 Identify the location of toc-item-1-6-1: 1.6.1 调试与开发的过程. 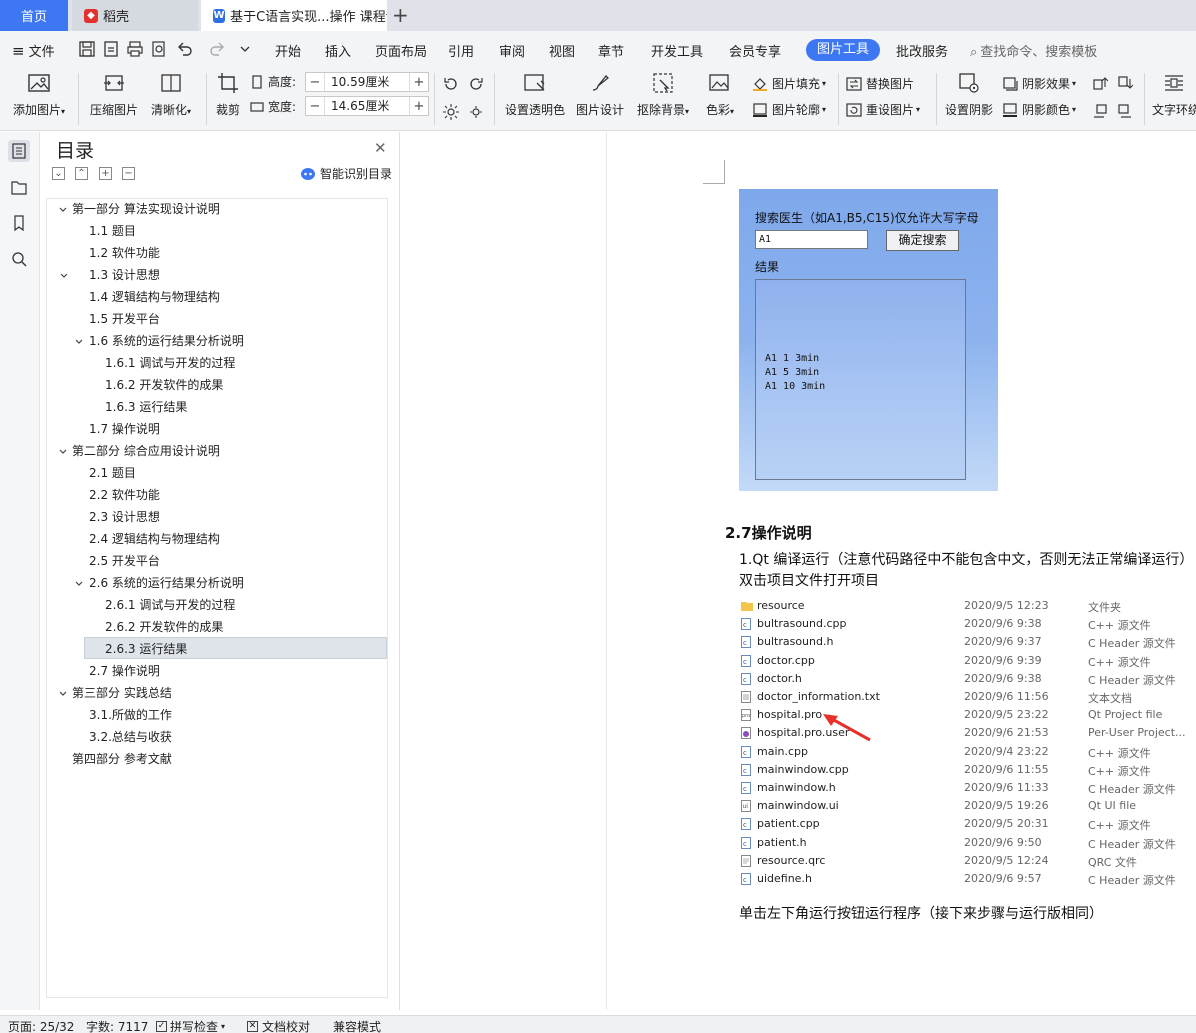
(170, 363).